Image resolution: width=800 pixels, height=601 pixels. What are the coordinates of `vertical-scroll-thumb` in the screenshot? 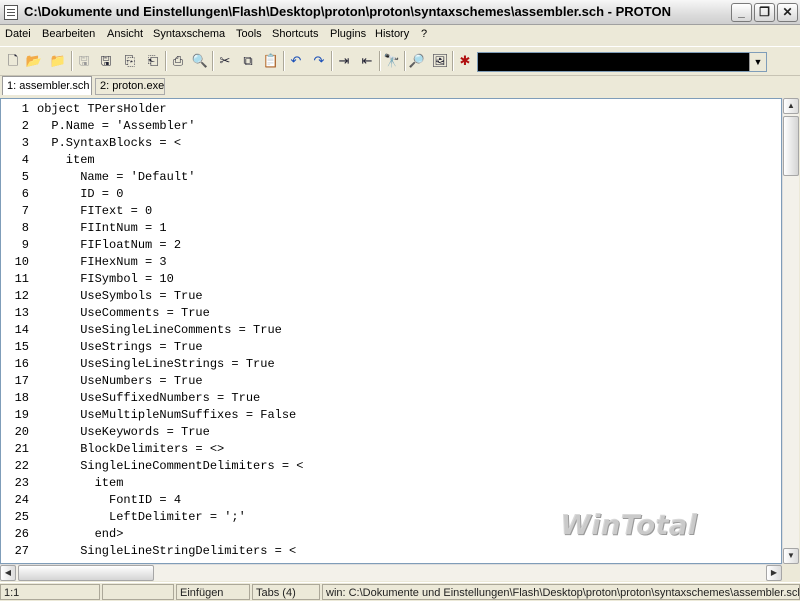 It's located at (791, 146).